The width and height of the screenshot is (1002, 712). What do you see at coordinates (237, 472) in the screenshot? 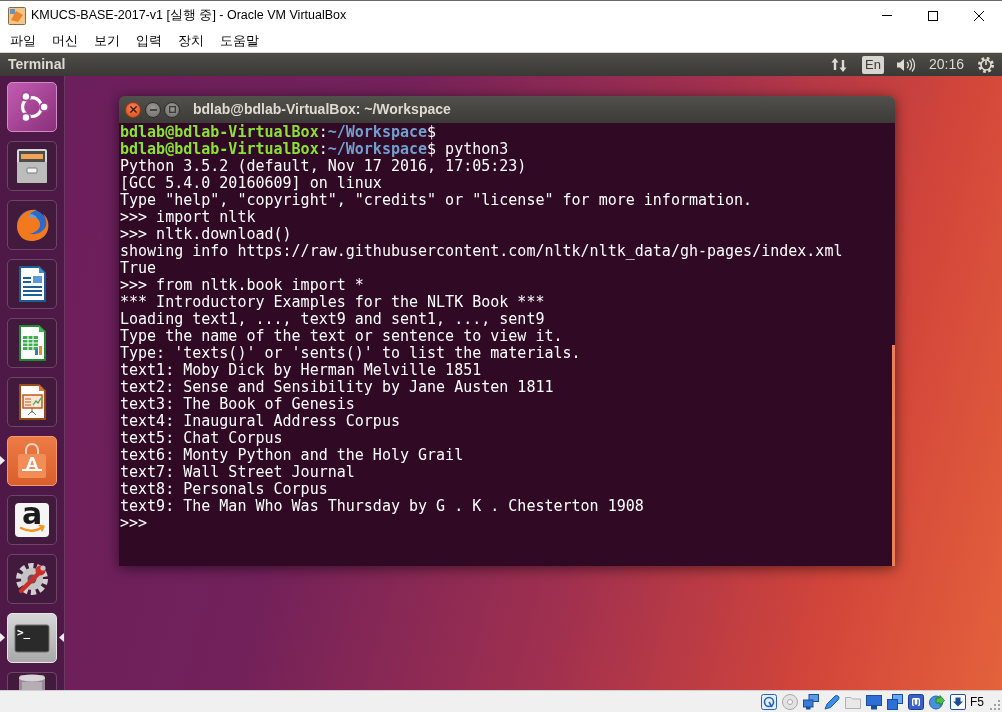
I see `terminal-line: text7: Wall Street Journal` at bounding box center [237, 472].